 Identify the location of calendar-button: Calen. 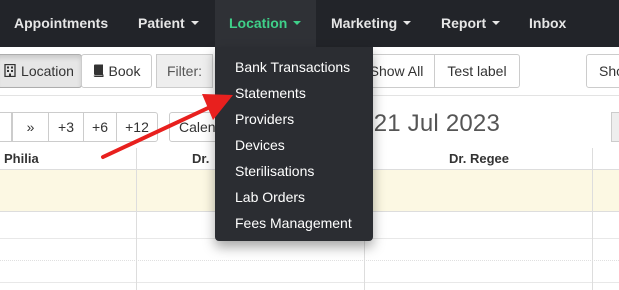
(194, 127).